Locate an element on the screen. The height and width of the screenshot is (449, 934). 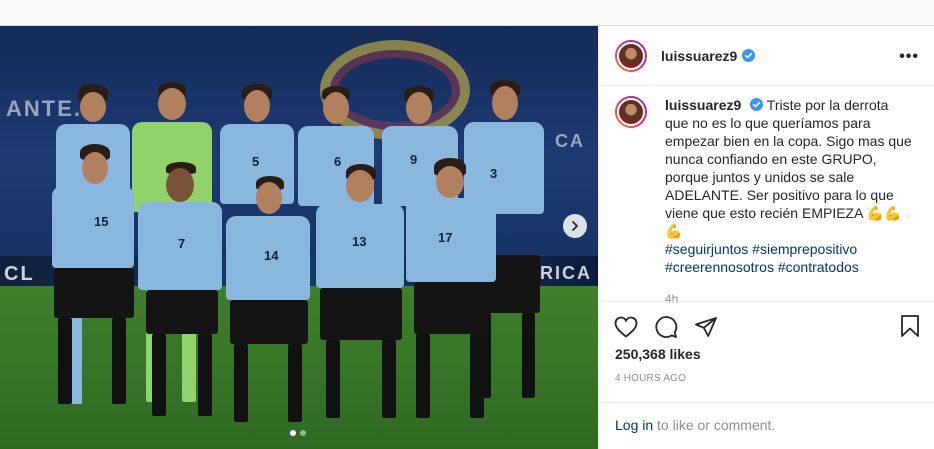
more-options-button: ••• is located at coordinates (909, 57).